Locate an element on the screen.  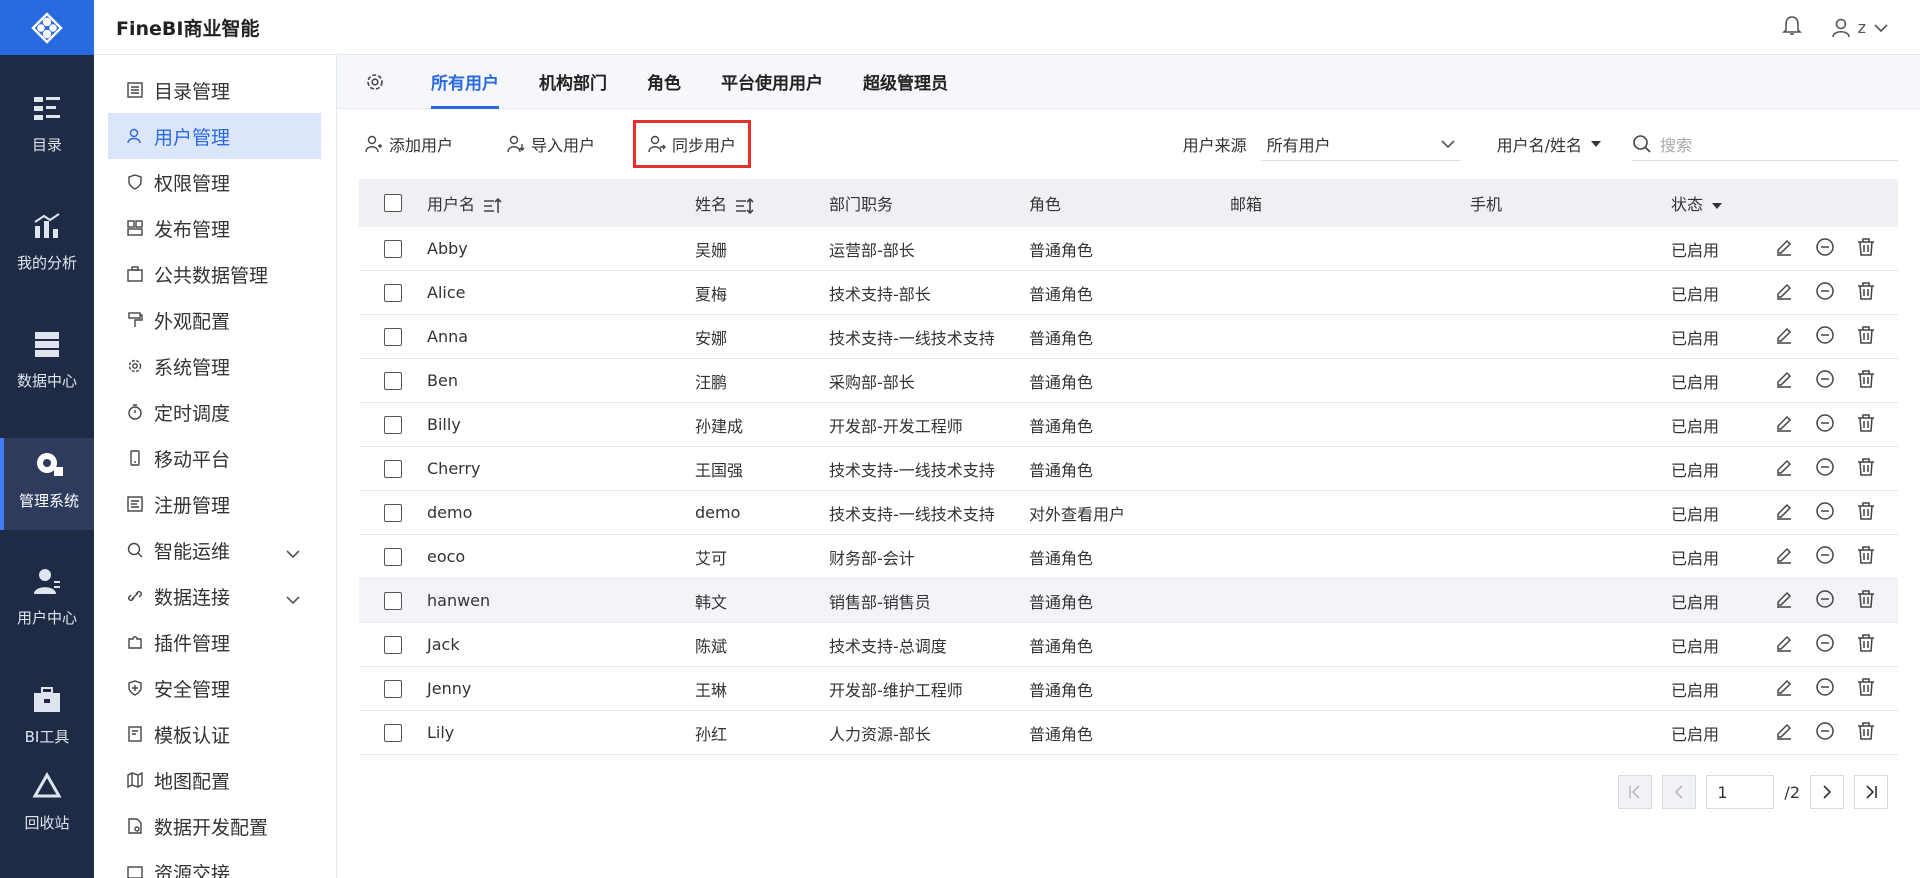
user-source-select: 所有用户 is located at coordinates (1360, 144).